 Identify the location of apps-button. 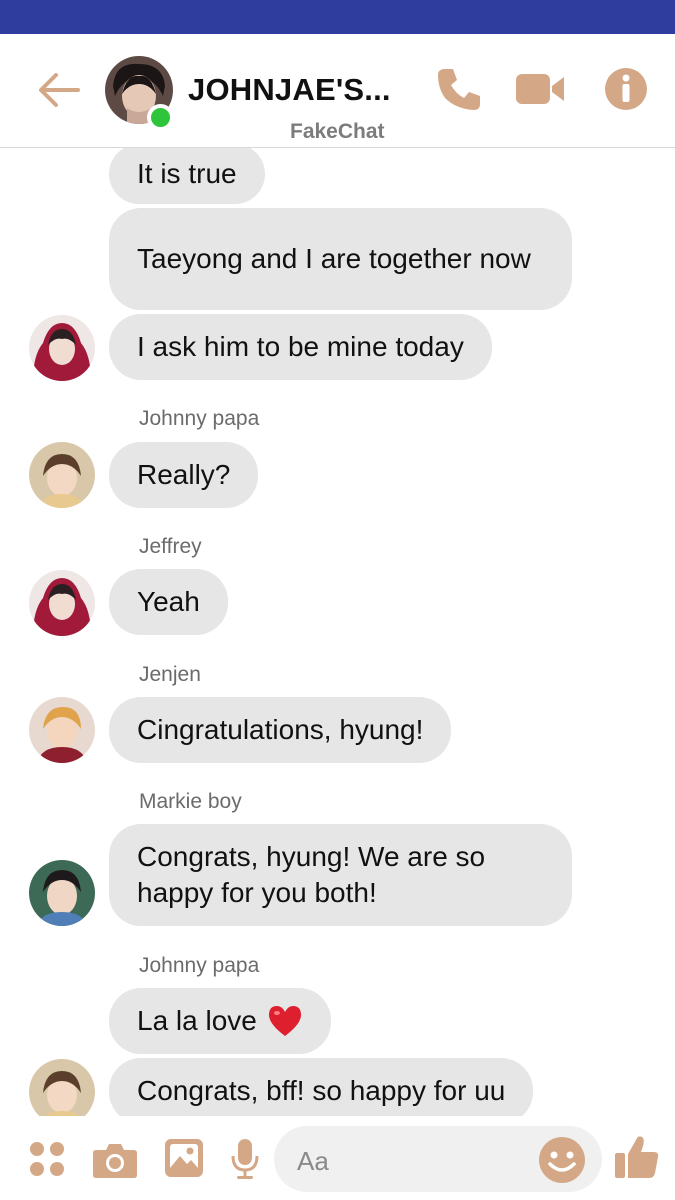
(47, 1159).